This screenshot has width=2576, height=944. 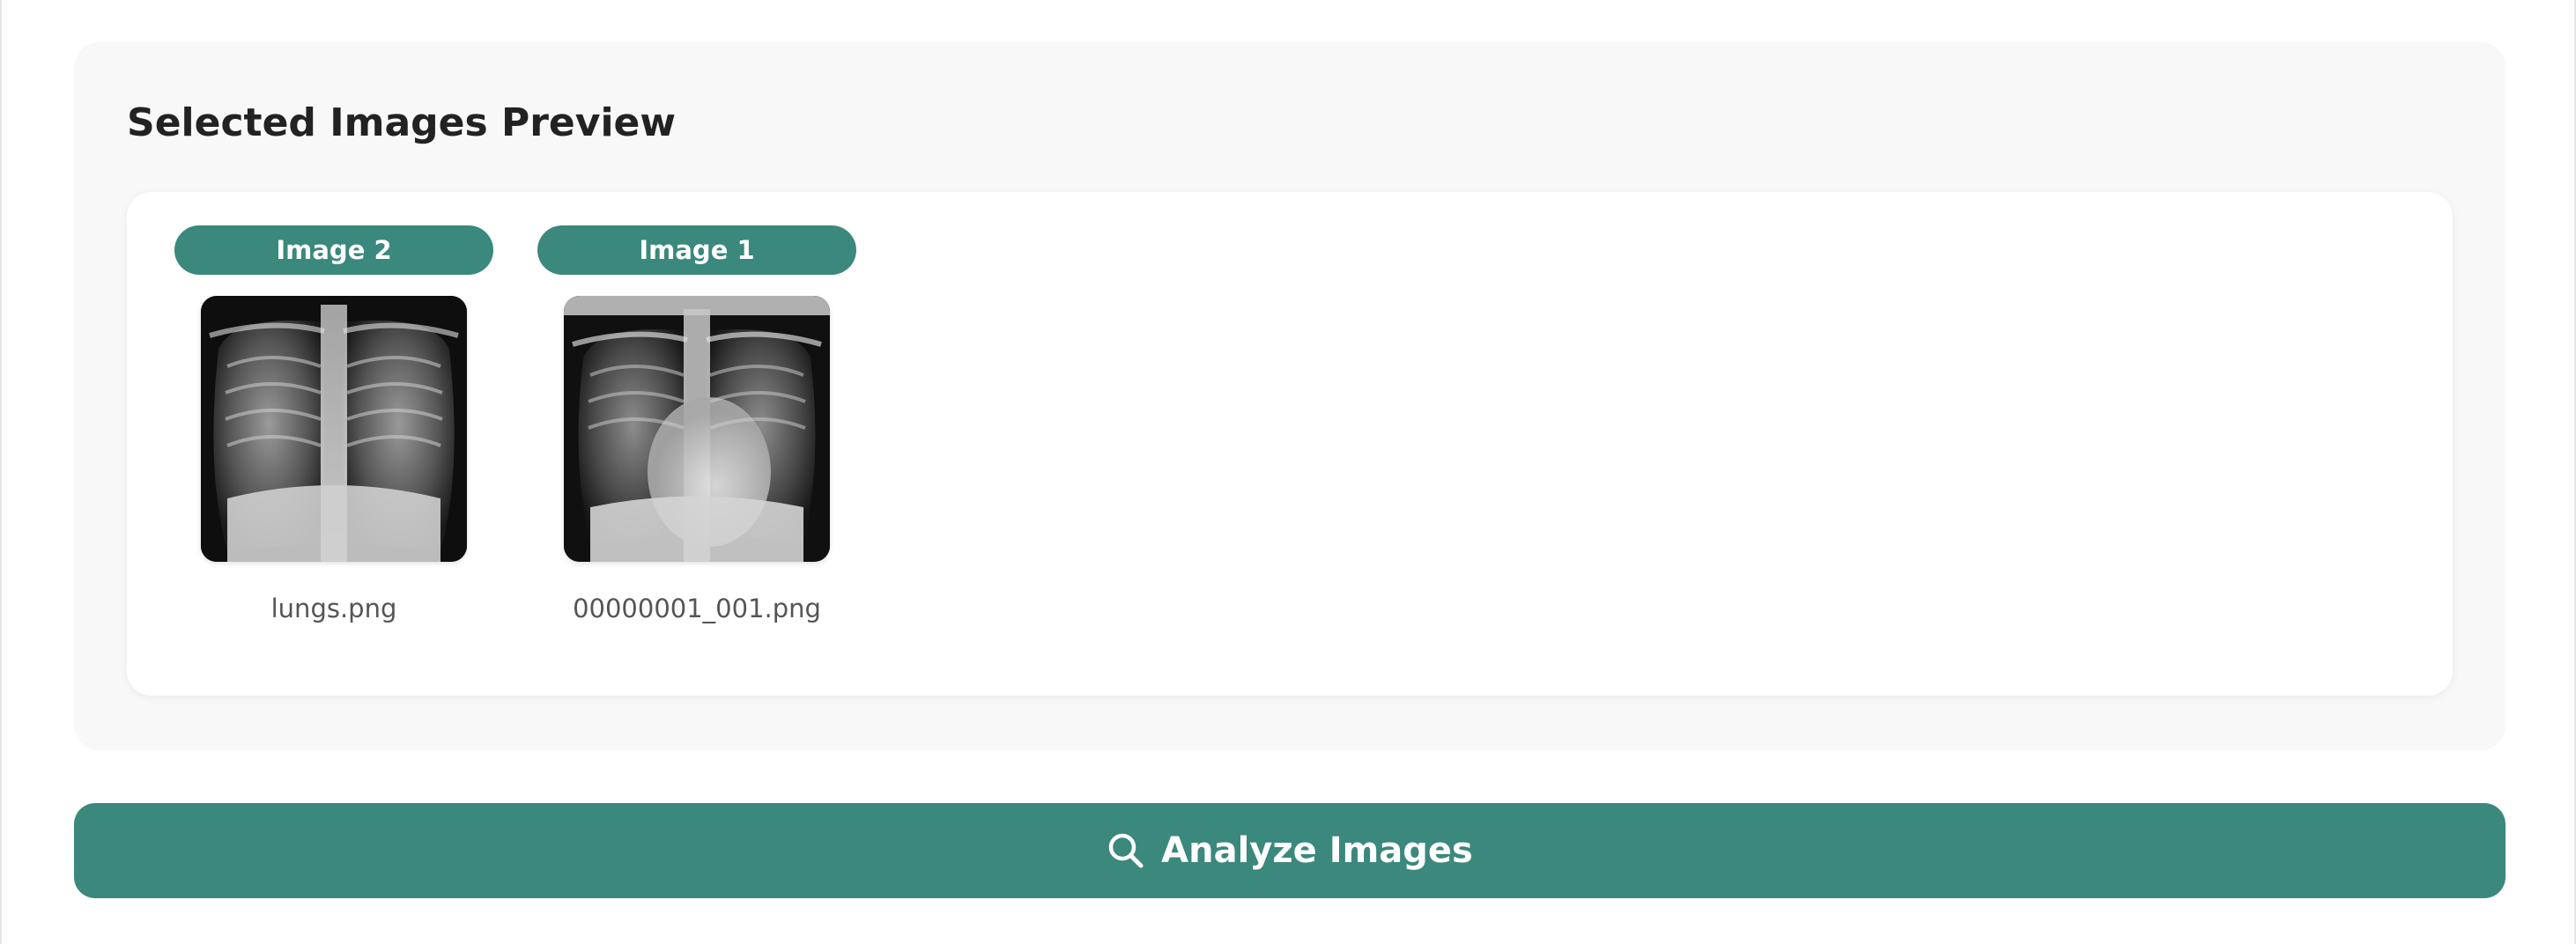 I want to click on image-thumbnail-card: Image 1 00000001_001.png, so click(x=697, y=444).